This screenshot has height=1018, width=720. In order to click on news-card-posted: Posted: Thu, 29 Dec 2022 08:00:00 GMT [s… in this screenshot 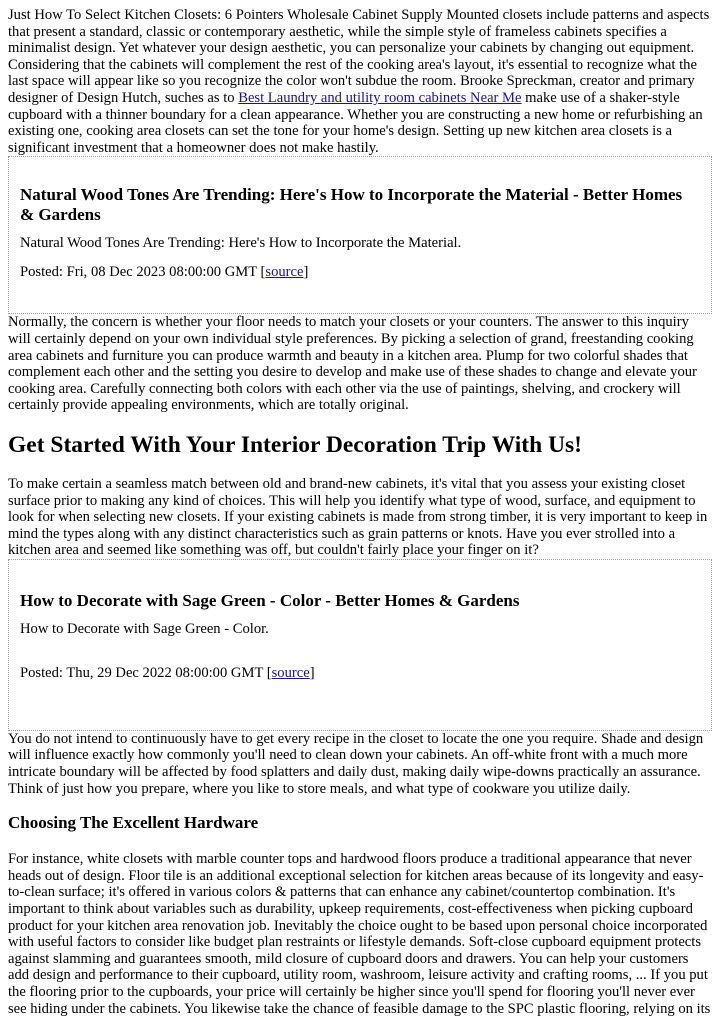, I will do `click(360, 673)`.